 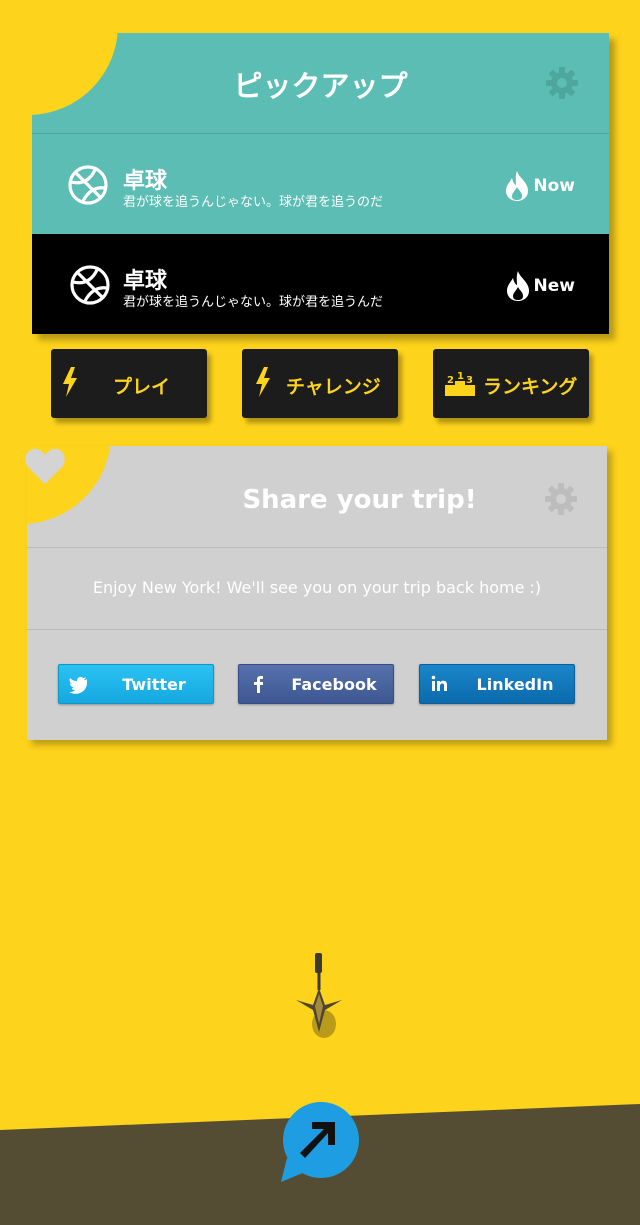 What do you see at coordinates (439, 683) in the screenshot?
I see `linkedin-icon` at bounding box center [439, 683].